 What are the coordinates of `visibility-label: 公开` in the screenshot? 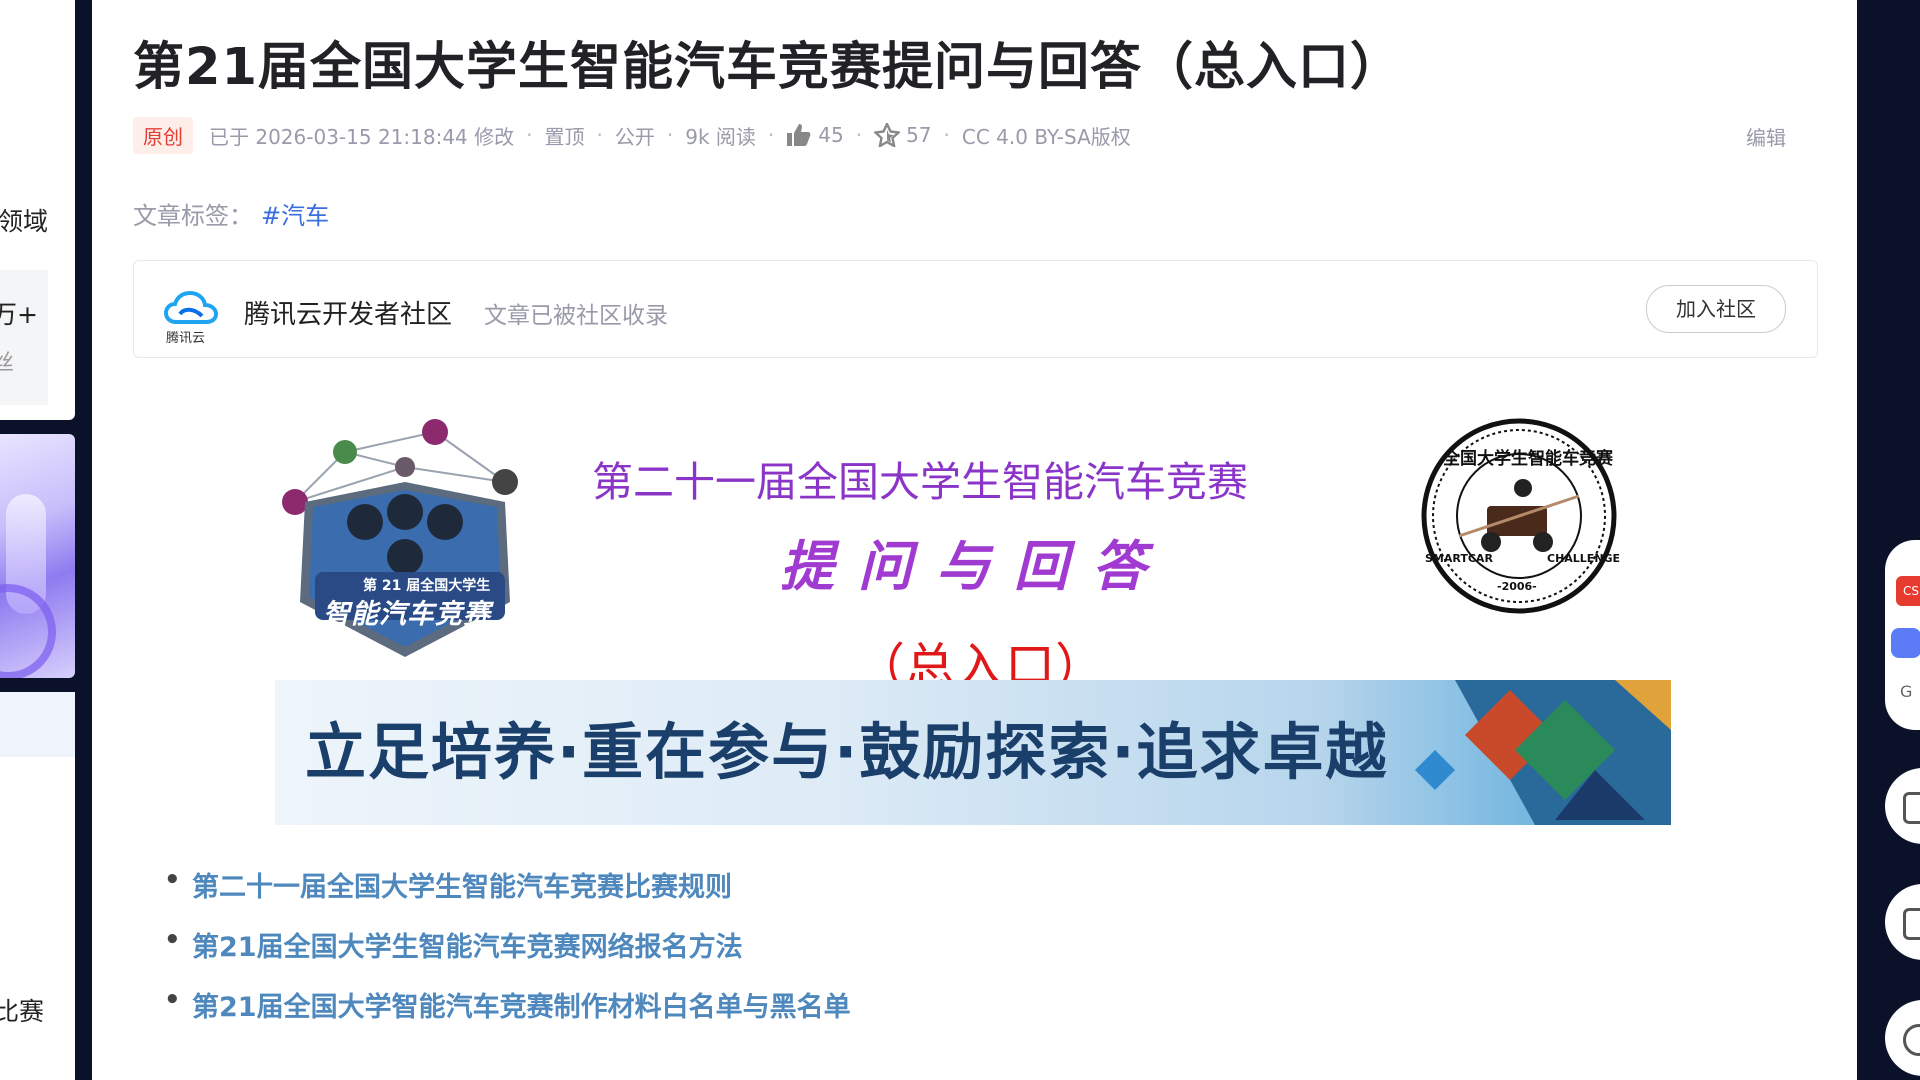 It's located at (634, 136).